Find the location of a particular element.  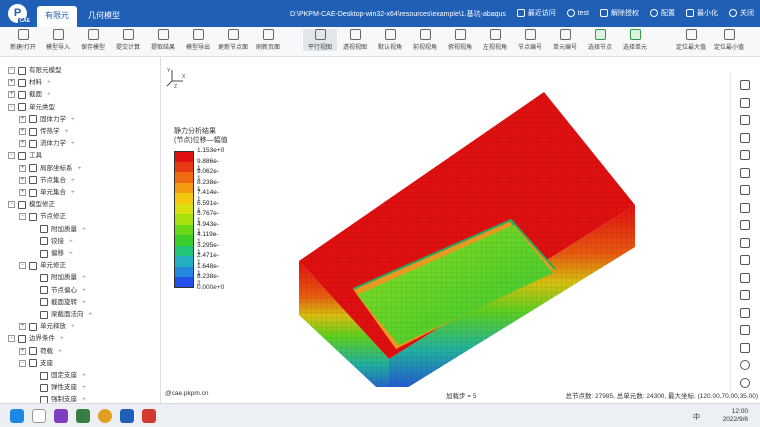

ribbon-button-6: 更新节点面 is located at coordinates (233, 40).